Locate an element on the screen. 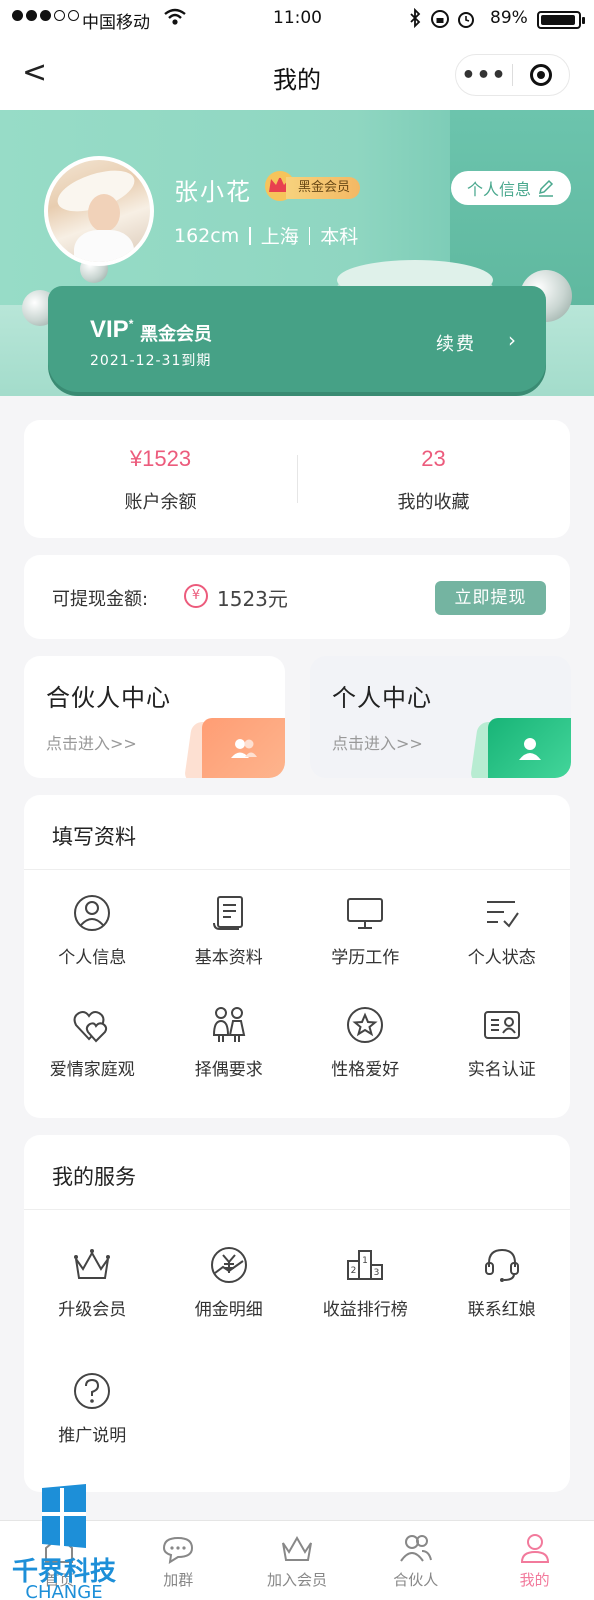 This screenshot has width=594, height=1600. grid-item-commission-details: 佣金明细 is located at coordinates (229, 1290).